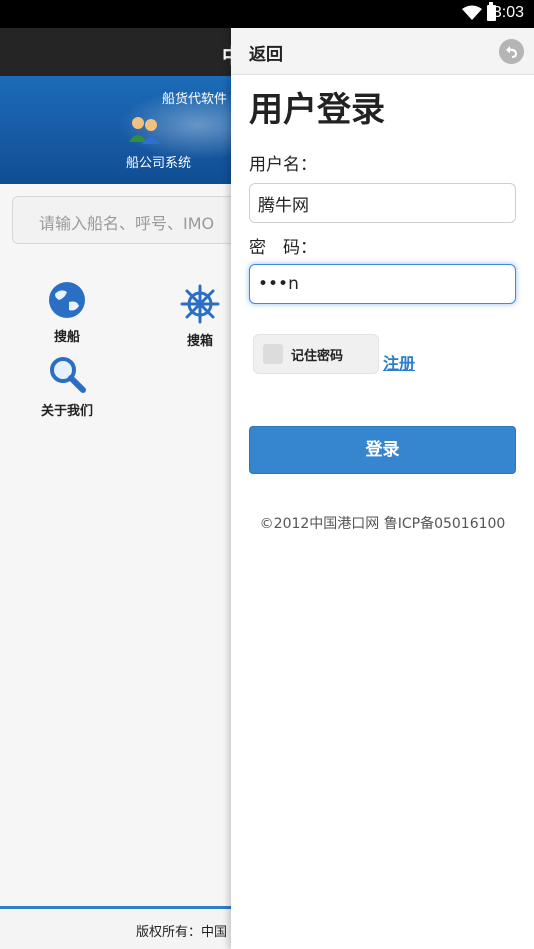  I want to click on copyright-text: ©2012中国港口网 鲁ICP备05016100, so click(382, 524).